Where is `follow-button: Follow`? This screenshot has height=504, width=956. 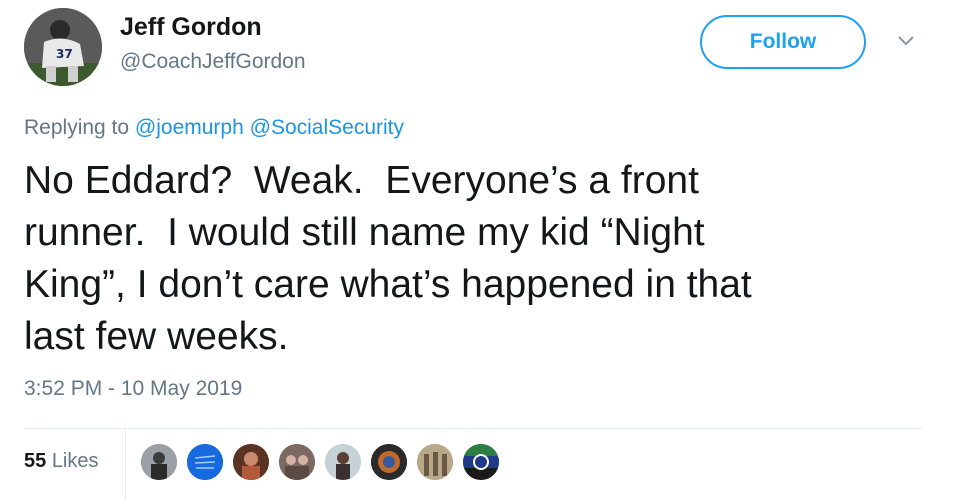
follow-button: Follow is located at coordinates (783, 42).